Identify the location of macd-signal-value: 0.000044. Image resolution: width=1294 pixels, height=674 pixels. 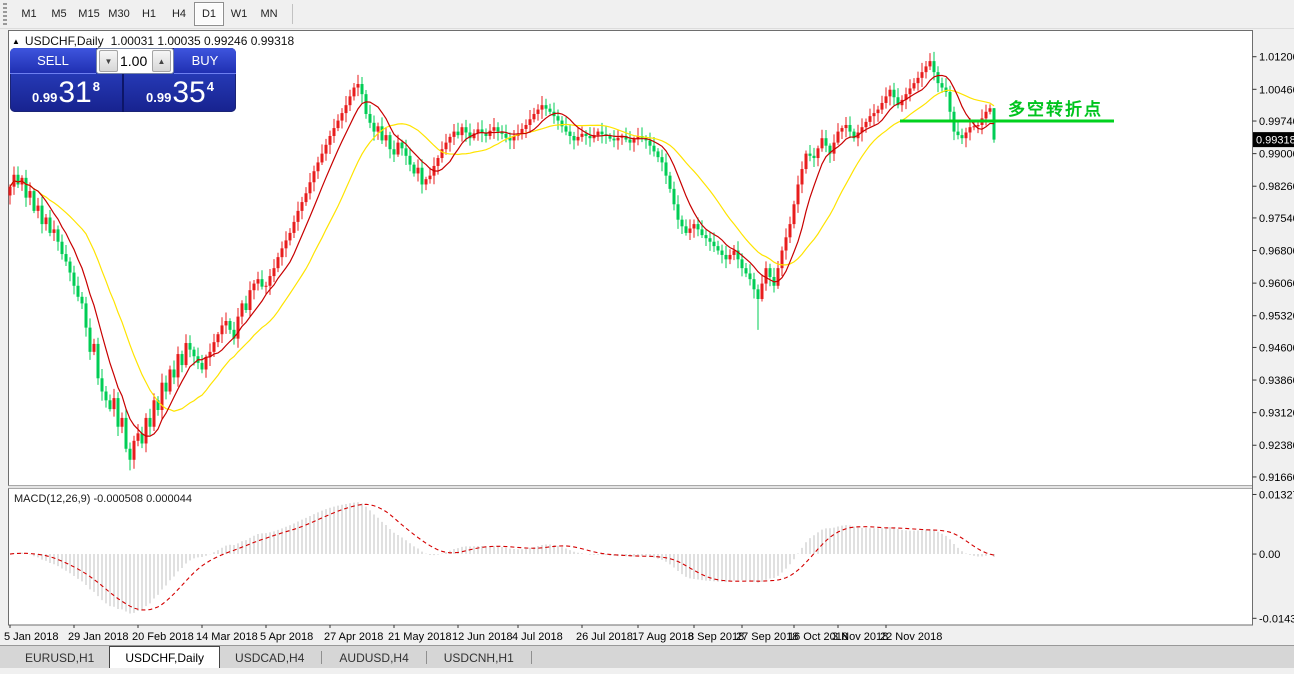
(169, 499).